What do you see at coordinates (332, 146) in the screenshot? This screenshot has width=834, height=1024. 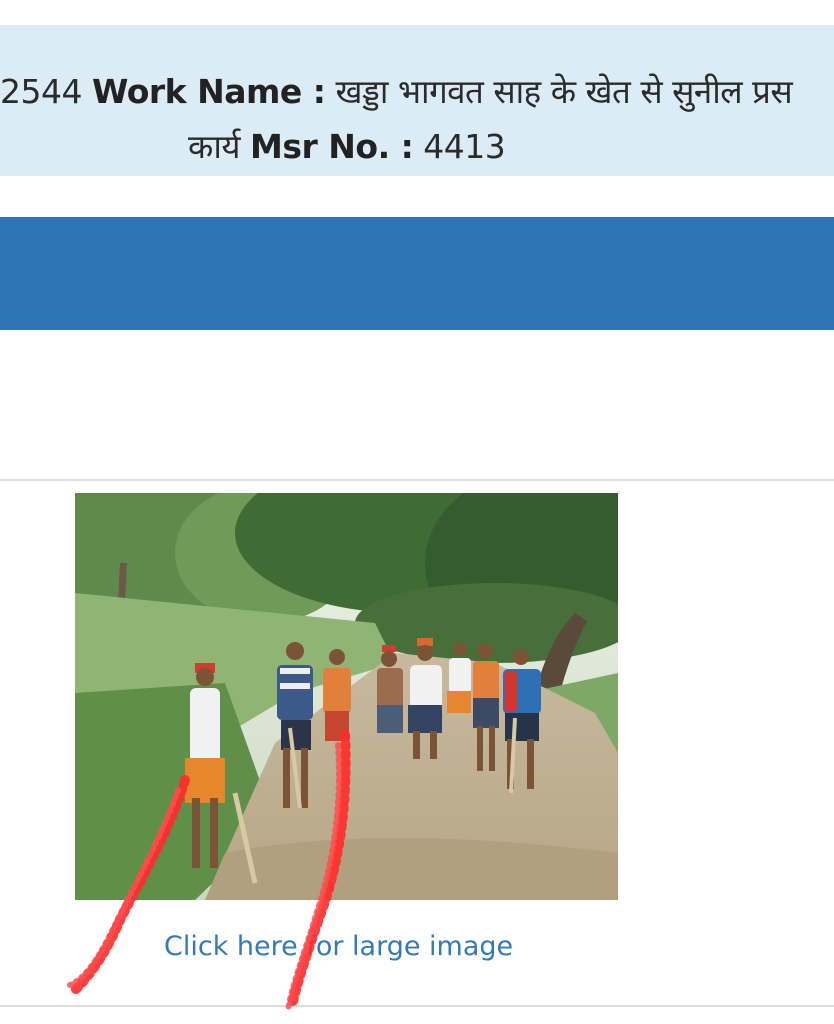 I see `msr-label: Msr No. :` at bounding box center [332, 146].